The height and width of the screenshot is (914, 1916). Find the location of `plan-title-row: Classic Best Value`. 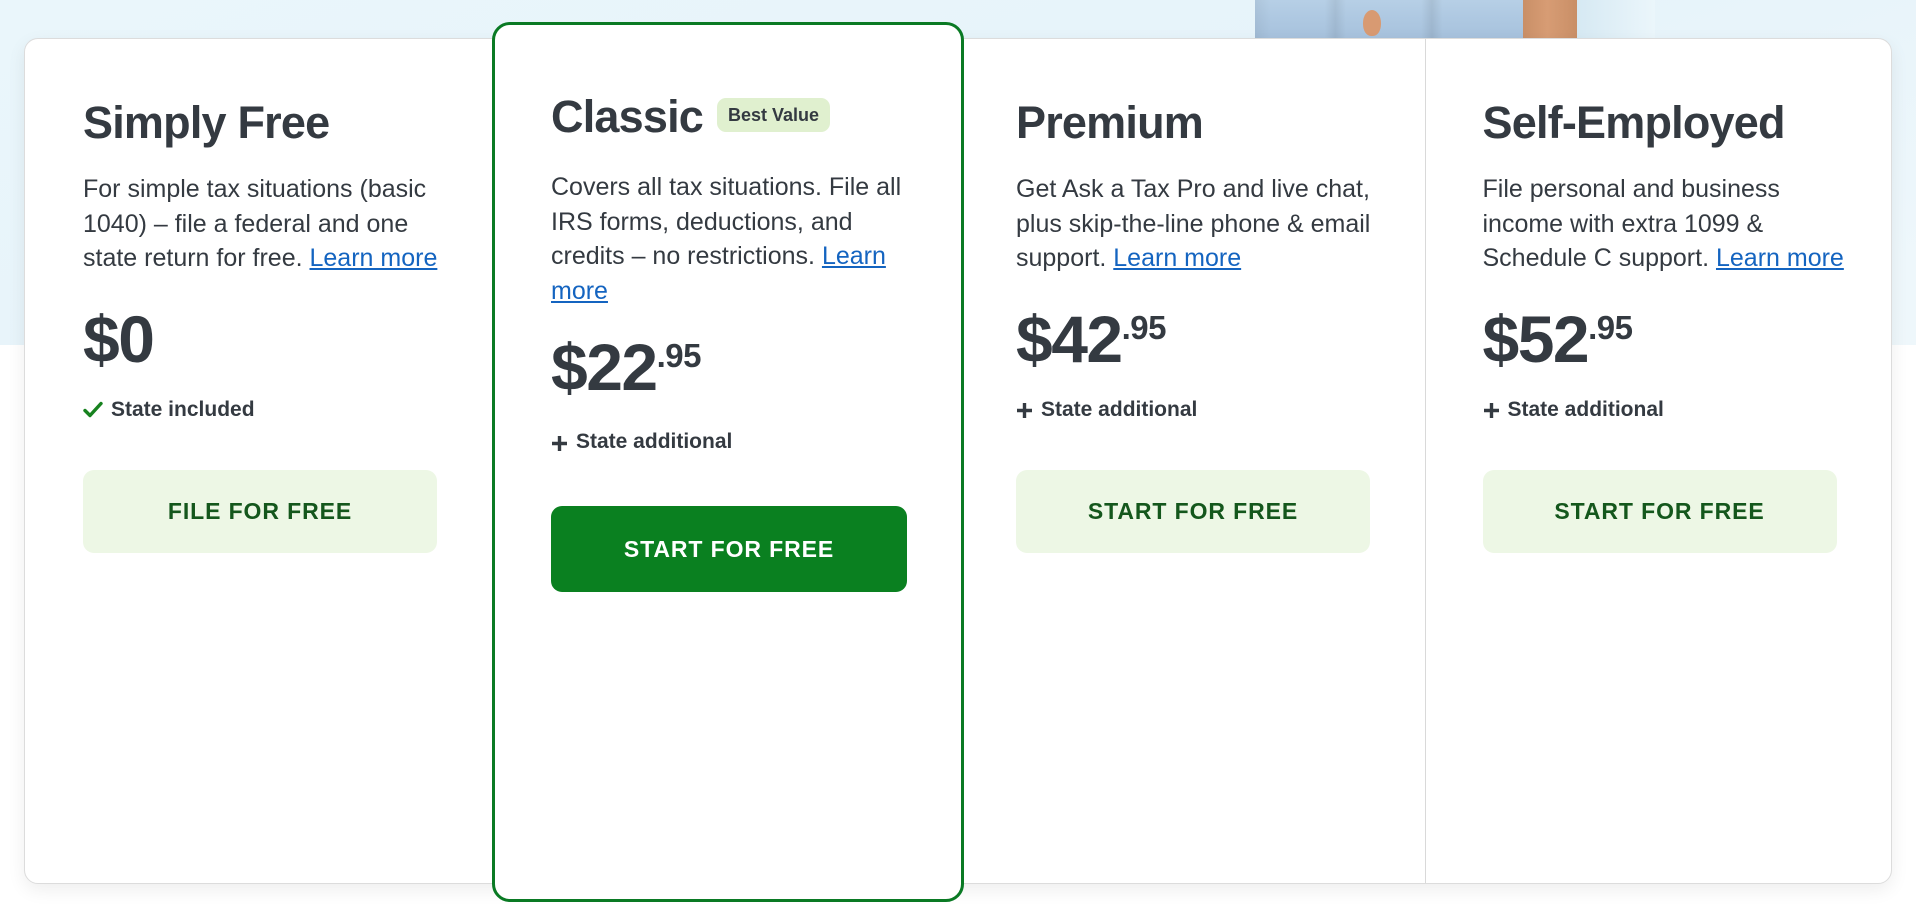

plan-title-row: Classic Best Value is located at coordinates (738, 116).